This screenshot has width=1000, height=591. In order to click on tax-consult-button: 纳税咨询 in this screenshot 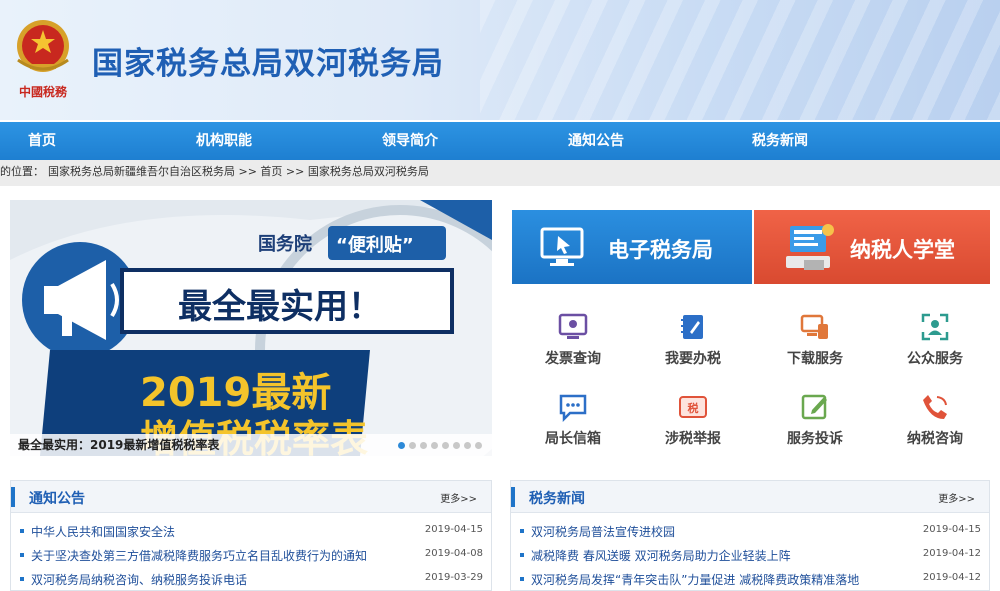, I will do `click(935, 420)`.